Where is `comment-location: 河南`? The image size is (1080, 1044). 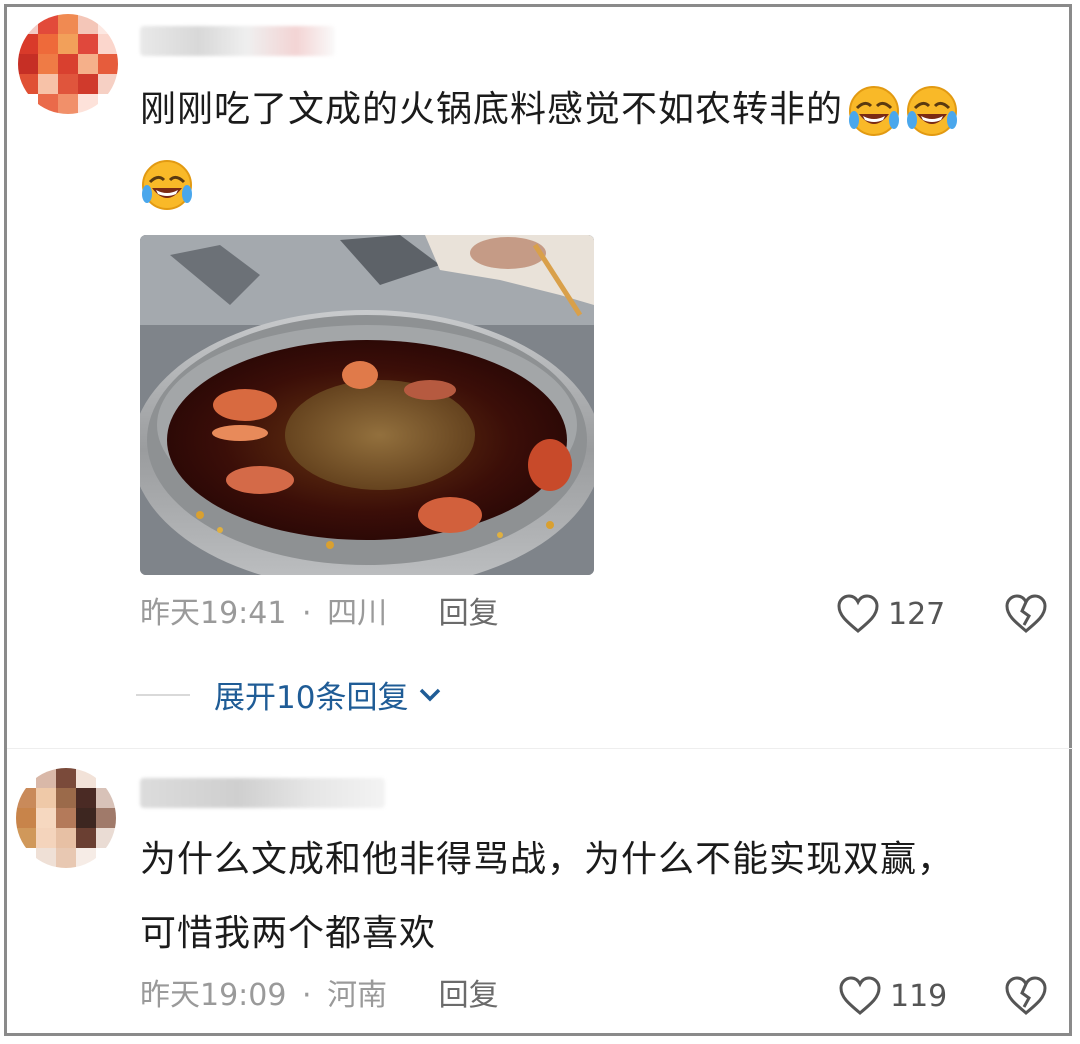
comment-location: 河南 is located at coordinates (357, 995).